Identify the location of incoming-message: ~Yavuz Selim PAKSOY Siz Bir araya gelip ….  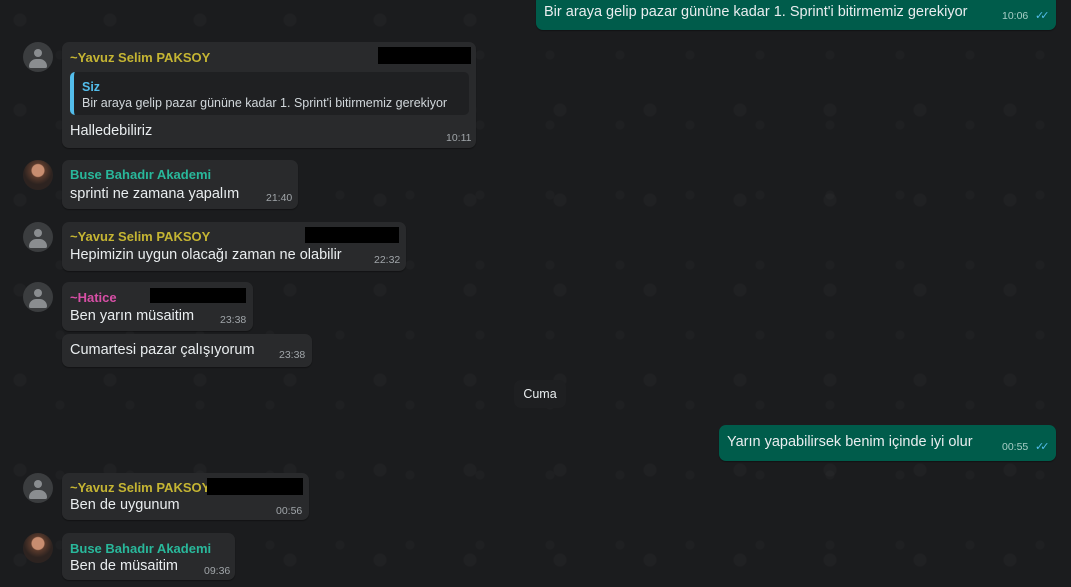
(269, 95).